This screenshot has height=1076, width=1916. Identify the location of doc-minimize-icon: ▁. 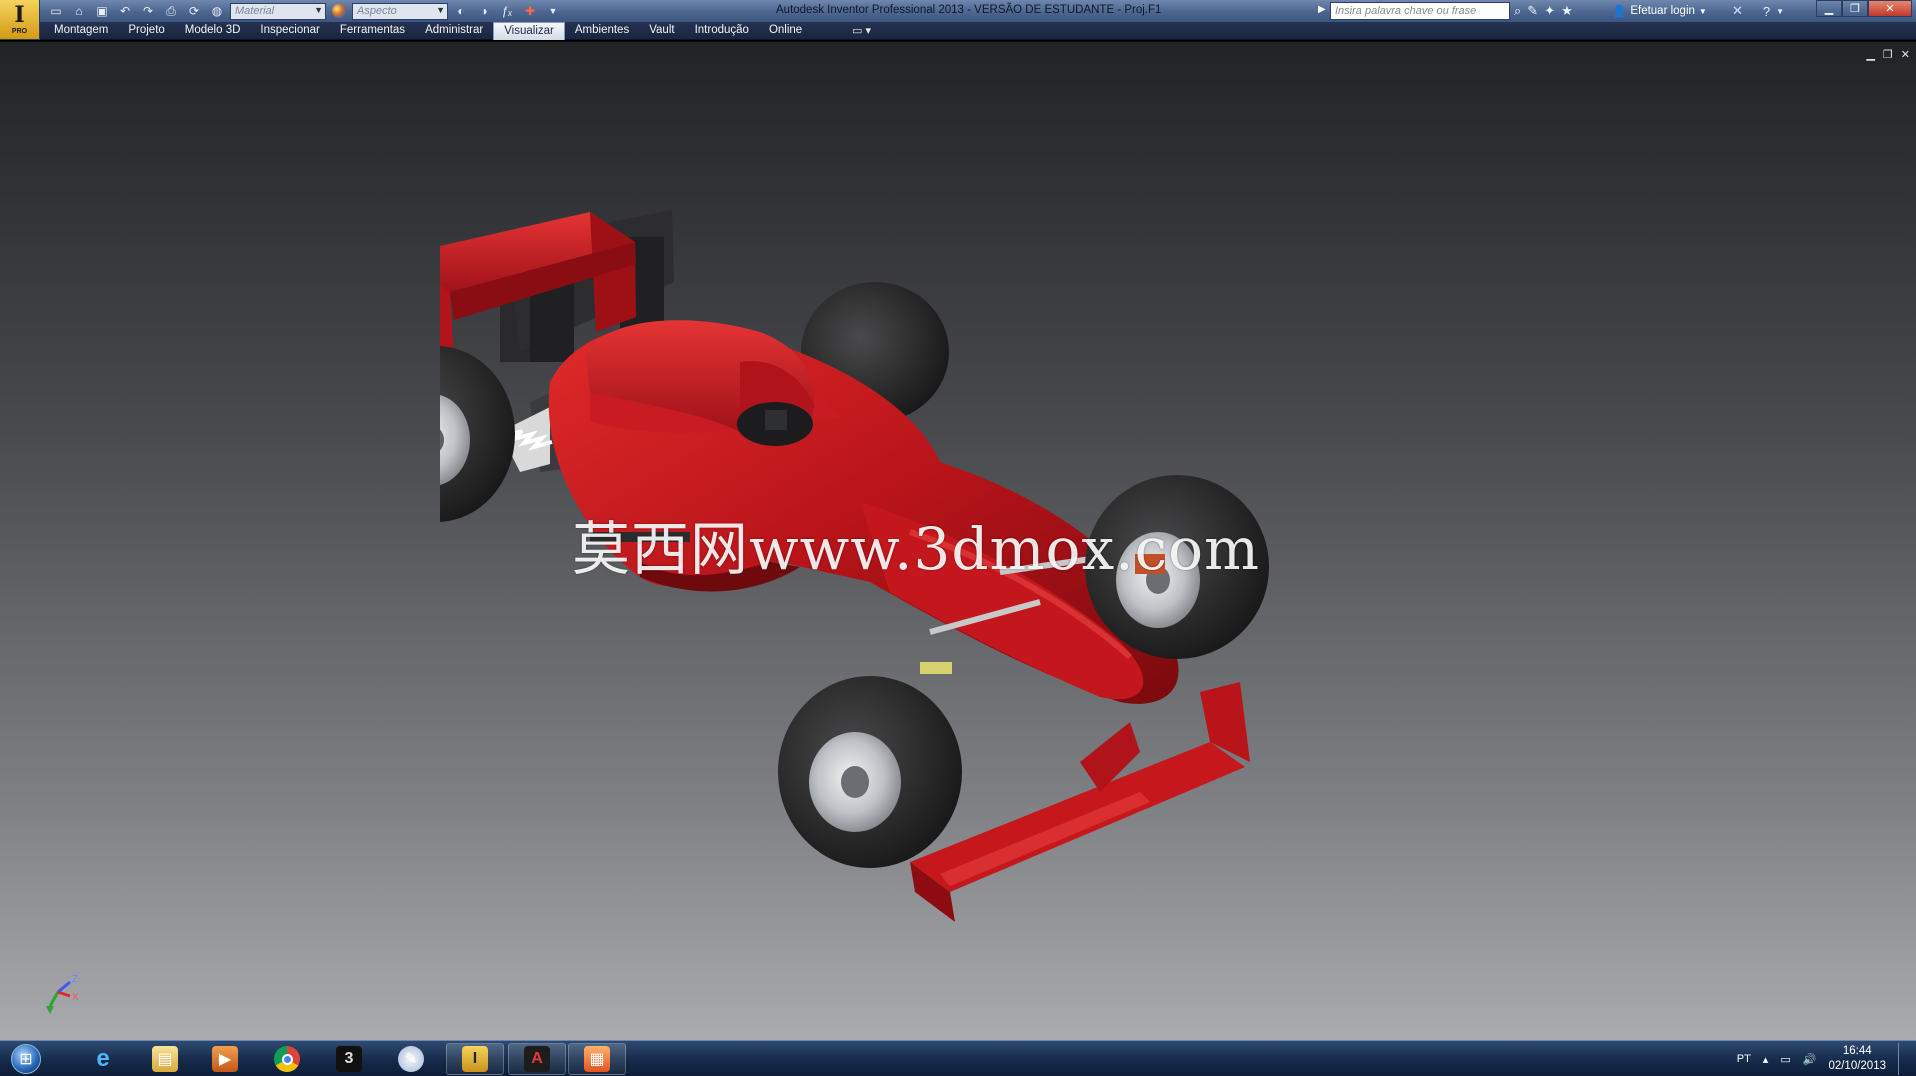
(1870, 54).